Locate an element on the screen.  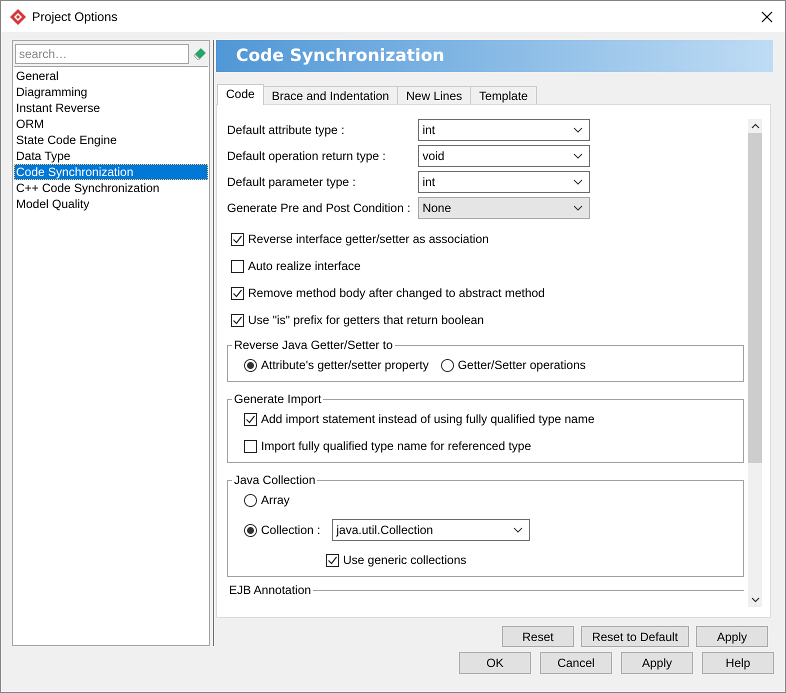
sidebar-item: Data Type is located at coordinates (111, 156).